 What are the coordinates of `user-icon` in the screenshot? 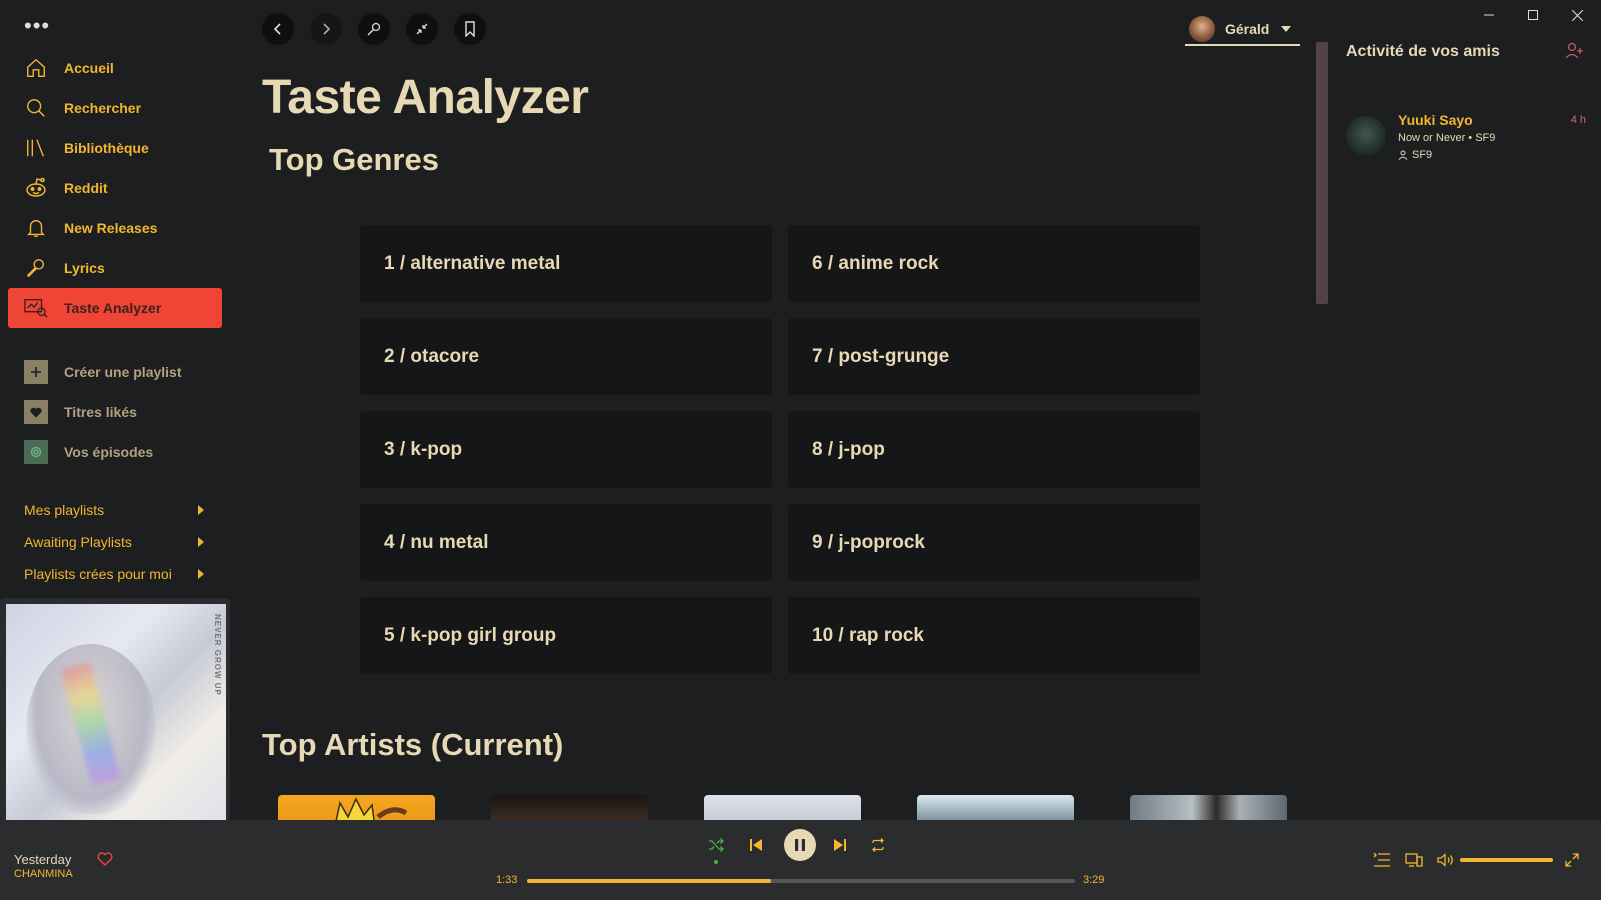 It's located at (1403, 155).